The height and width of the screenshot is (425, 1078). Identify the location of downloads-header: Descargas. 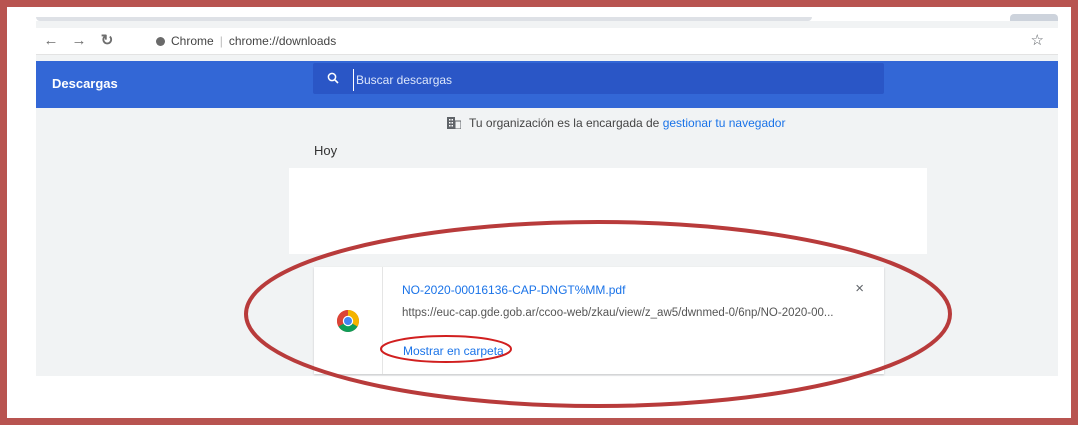
(547, 84).